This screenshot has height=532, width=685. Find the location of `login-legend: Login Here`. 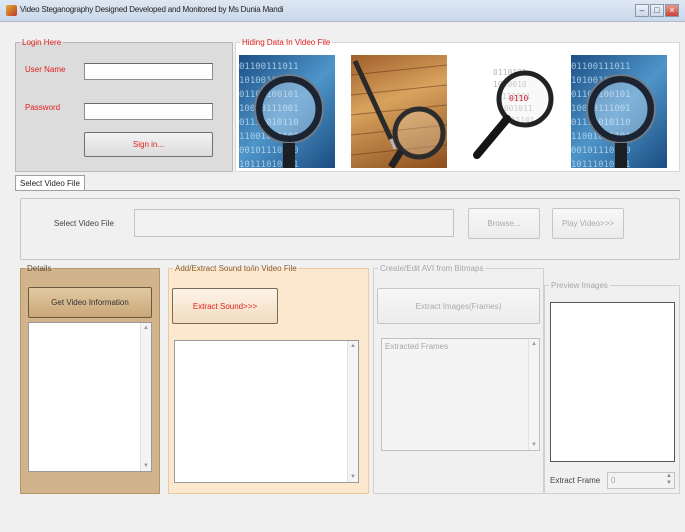

login-legend: Login Here is located at coordinates (42, 42).